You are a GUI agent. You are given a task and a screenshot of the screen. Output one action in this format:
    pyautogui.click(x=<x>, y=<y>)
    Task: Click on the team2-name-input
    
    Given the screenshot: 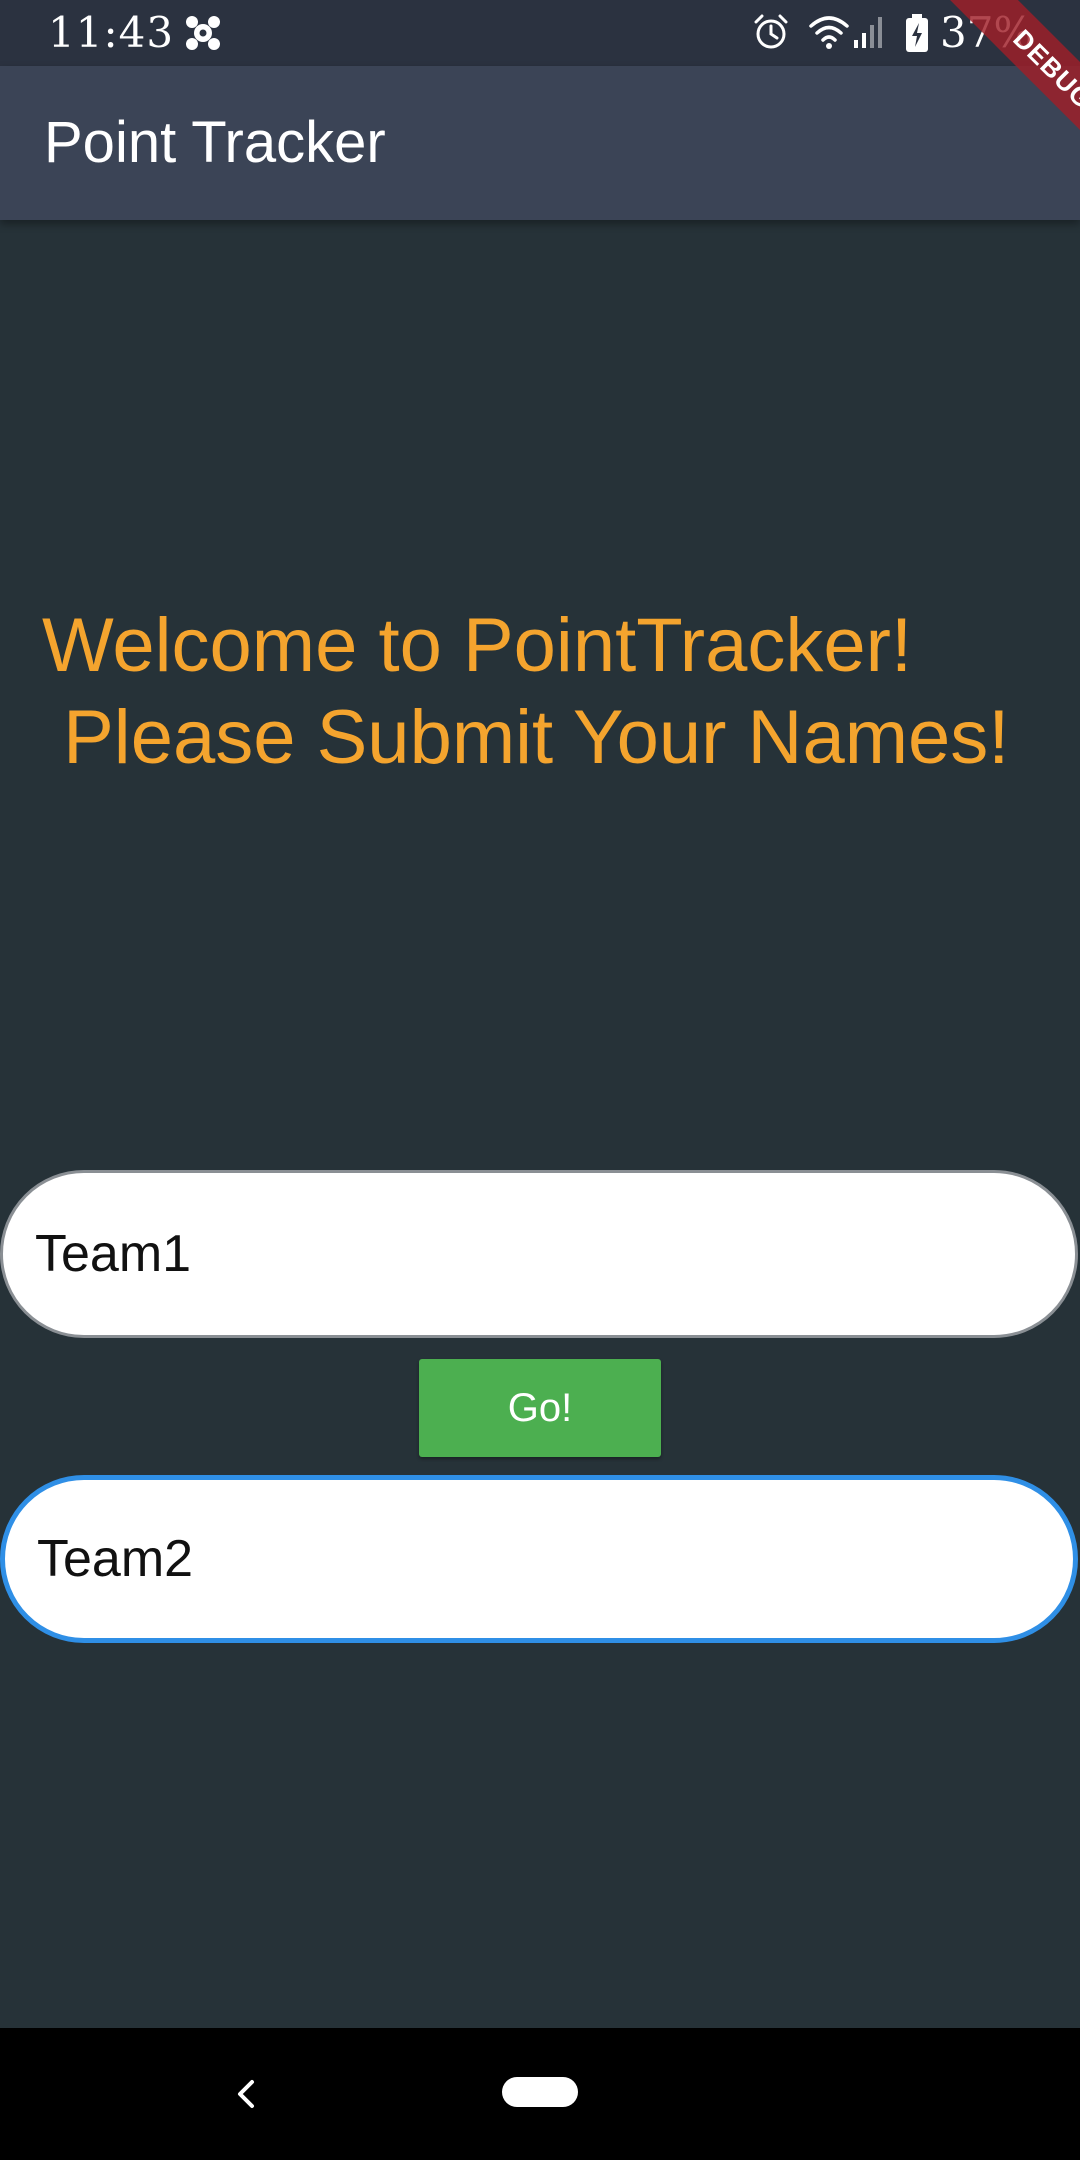 What is the action you would take?
    pyautogui.click(x=539, y=1559)
    